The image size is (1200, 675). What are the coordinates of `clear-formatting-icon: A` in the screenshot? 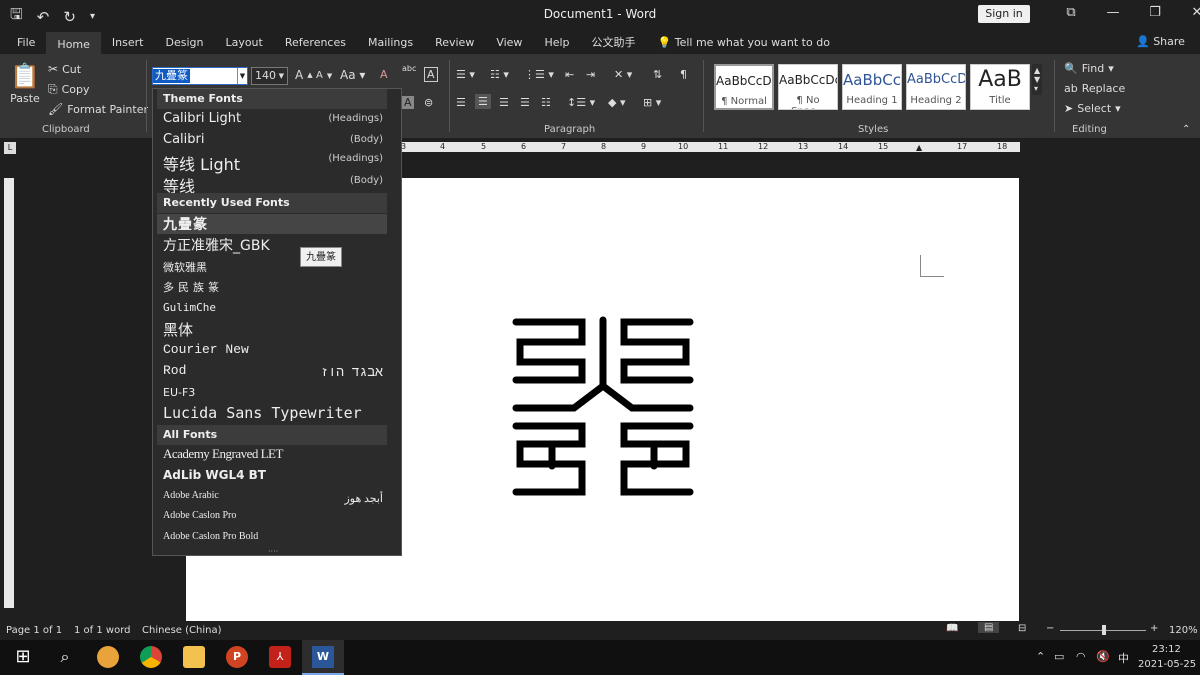 It's located at (384, 74).